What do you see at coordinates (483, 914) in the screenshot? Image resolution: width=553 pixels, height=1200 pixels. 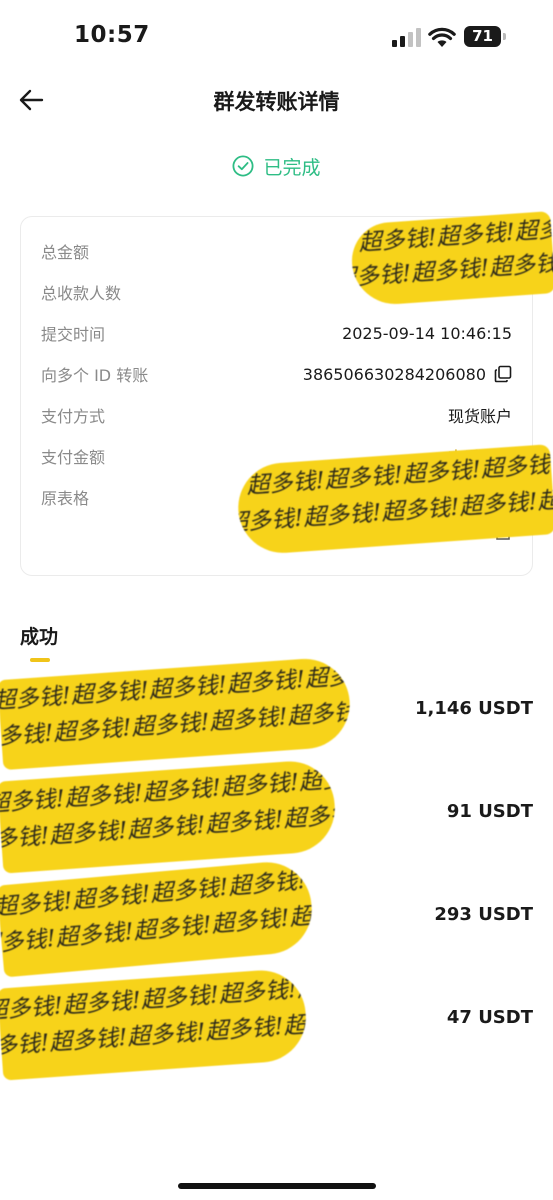 I see `transfer-amount: 293 USDT` at bounding box center [483, 914].